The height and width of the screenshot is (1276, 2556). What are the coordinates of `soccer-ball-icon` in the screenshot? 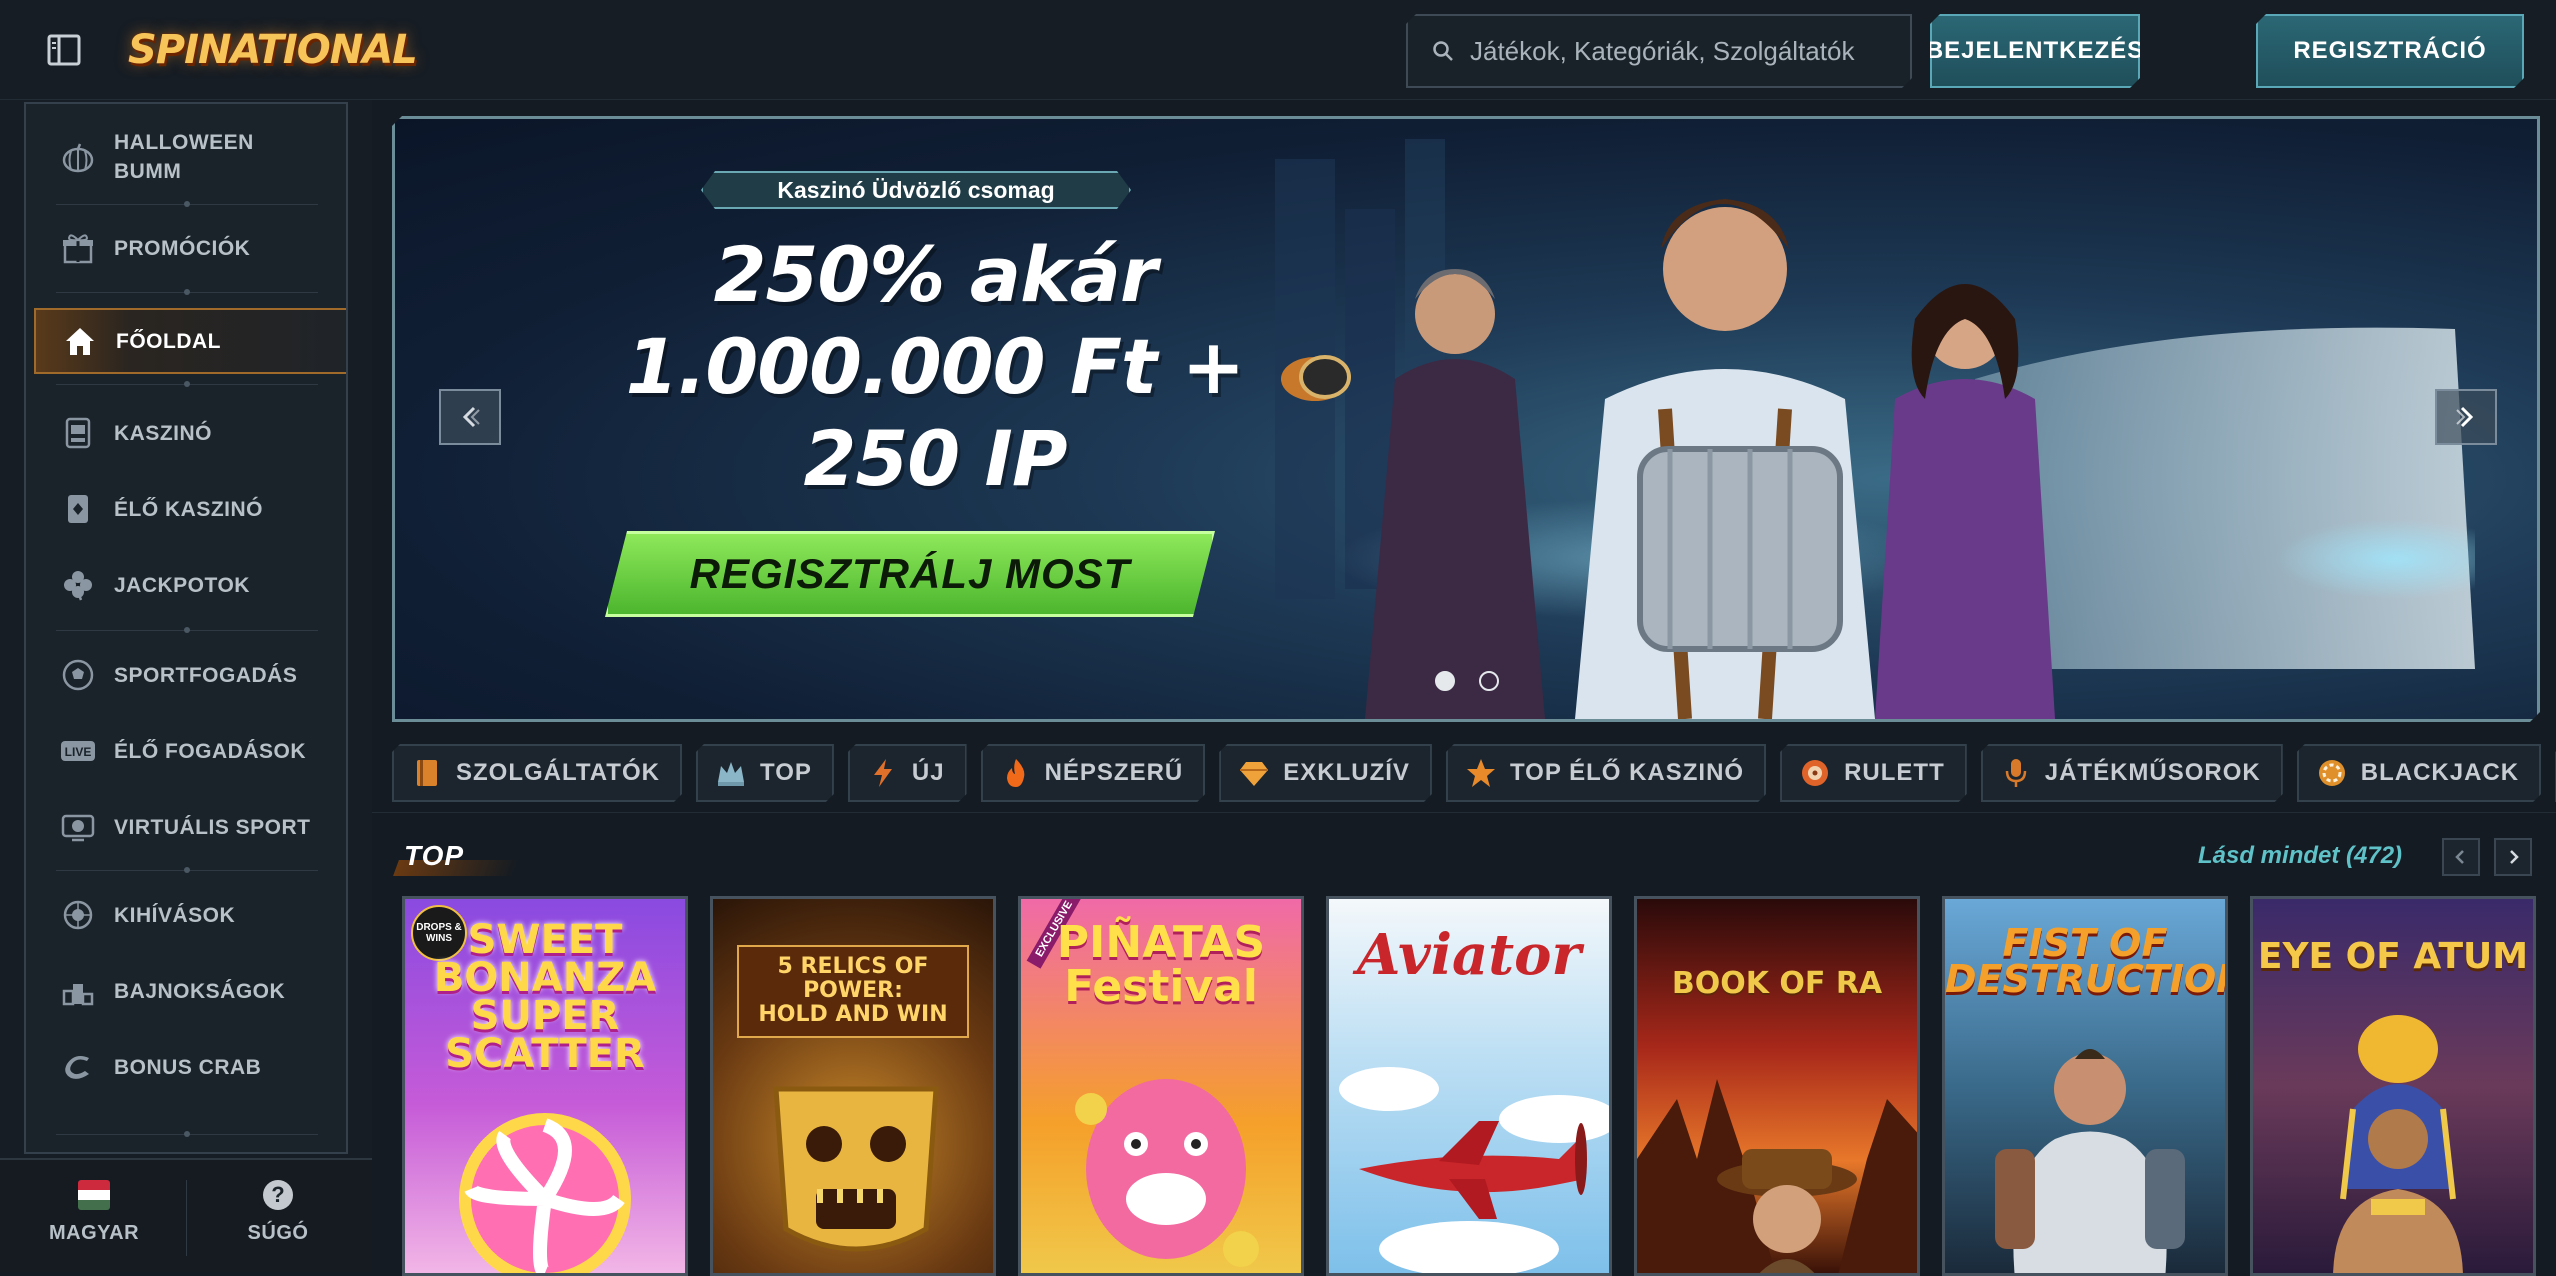 It's located at (78, 675).